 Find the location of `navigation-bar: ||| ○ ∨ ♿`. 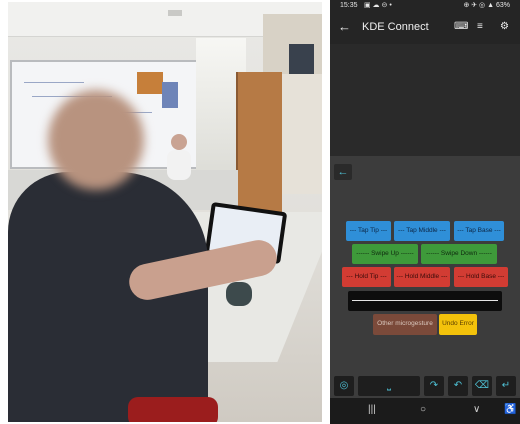

navigation-bar: ||| ○ ∨ ♿ is located at coordinates (425, 411).